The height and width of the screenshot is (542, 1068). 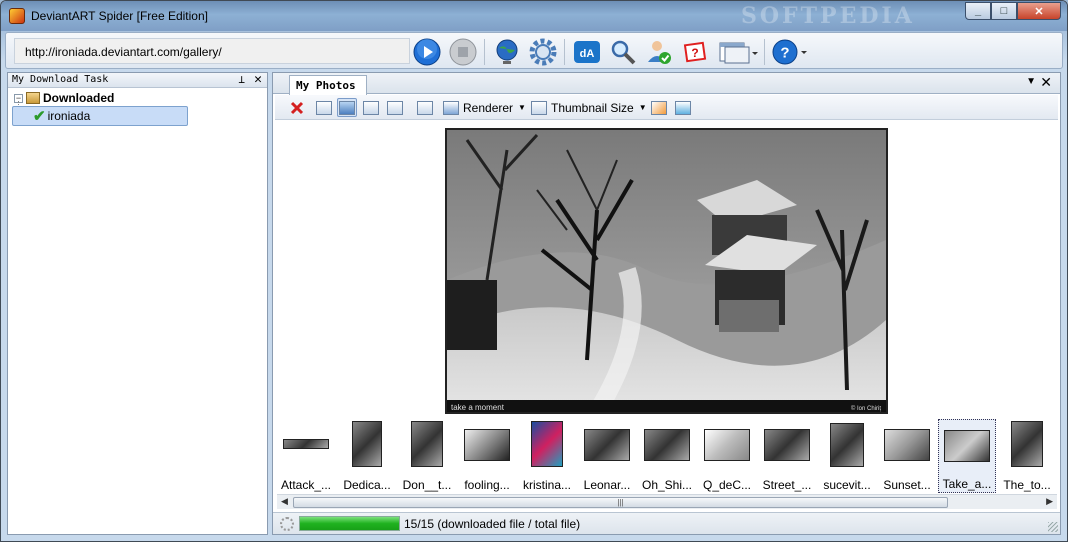 I want to click on search-icon, so click(x=623, y=52).